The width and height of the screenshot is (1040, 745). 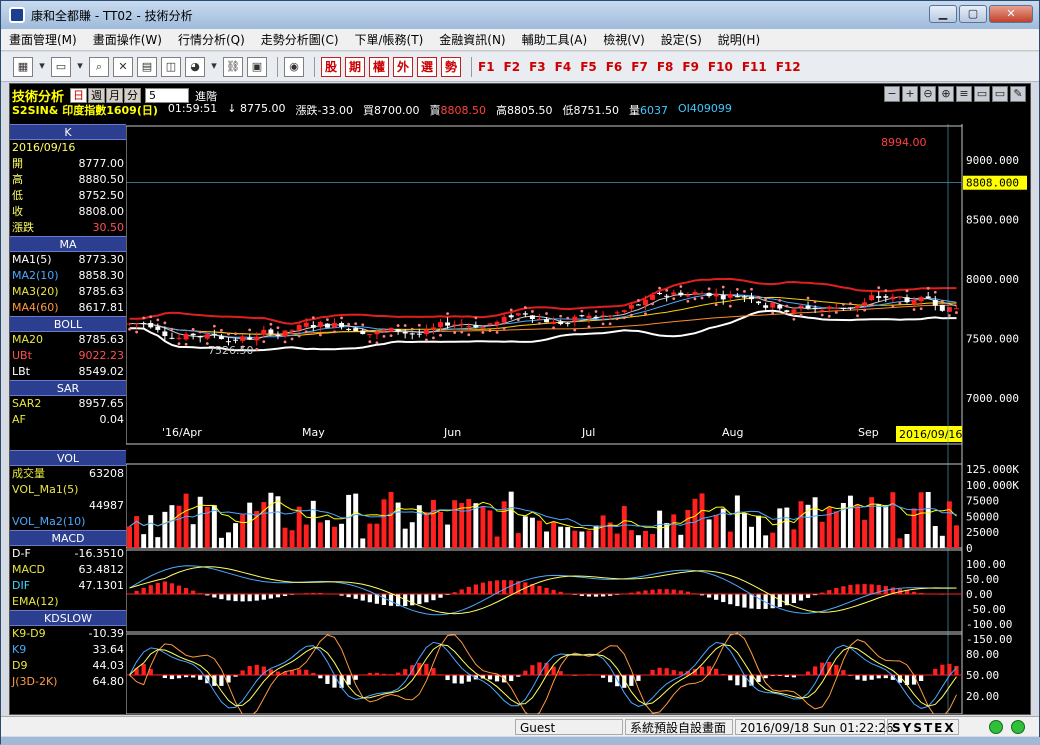 I want to click on period-week-button: 週, so click(x=96, y=95).